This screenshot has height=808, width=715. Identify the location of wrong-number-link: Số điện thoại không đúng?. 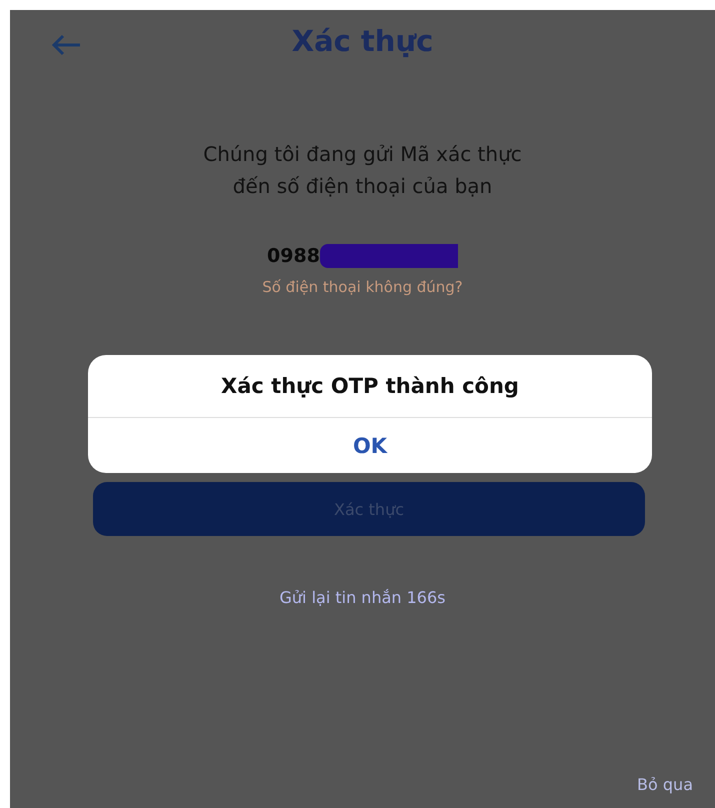
(362, 287).